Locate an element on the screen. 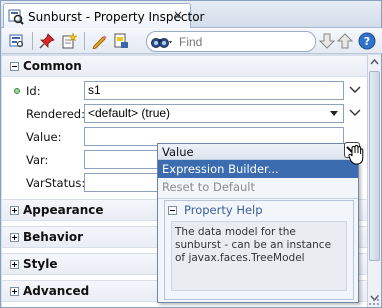  dropdown-arrow-icon is located at coordinates (334, 113).